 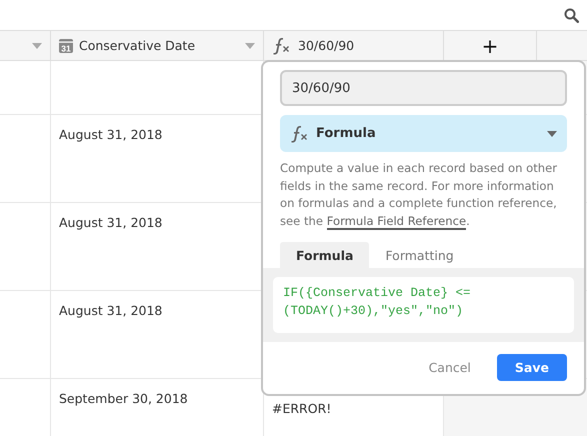 What do you see at coordinates (25, 45) in the screenshot?
I see `column-header` at bounding box center [25, 45].